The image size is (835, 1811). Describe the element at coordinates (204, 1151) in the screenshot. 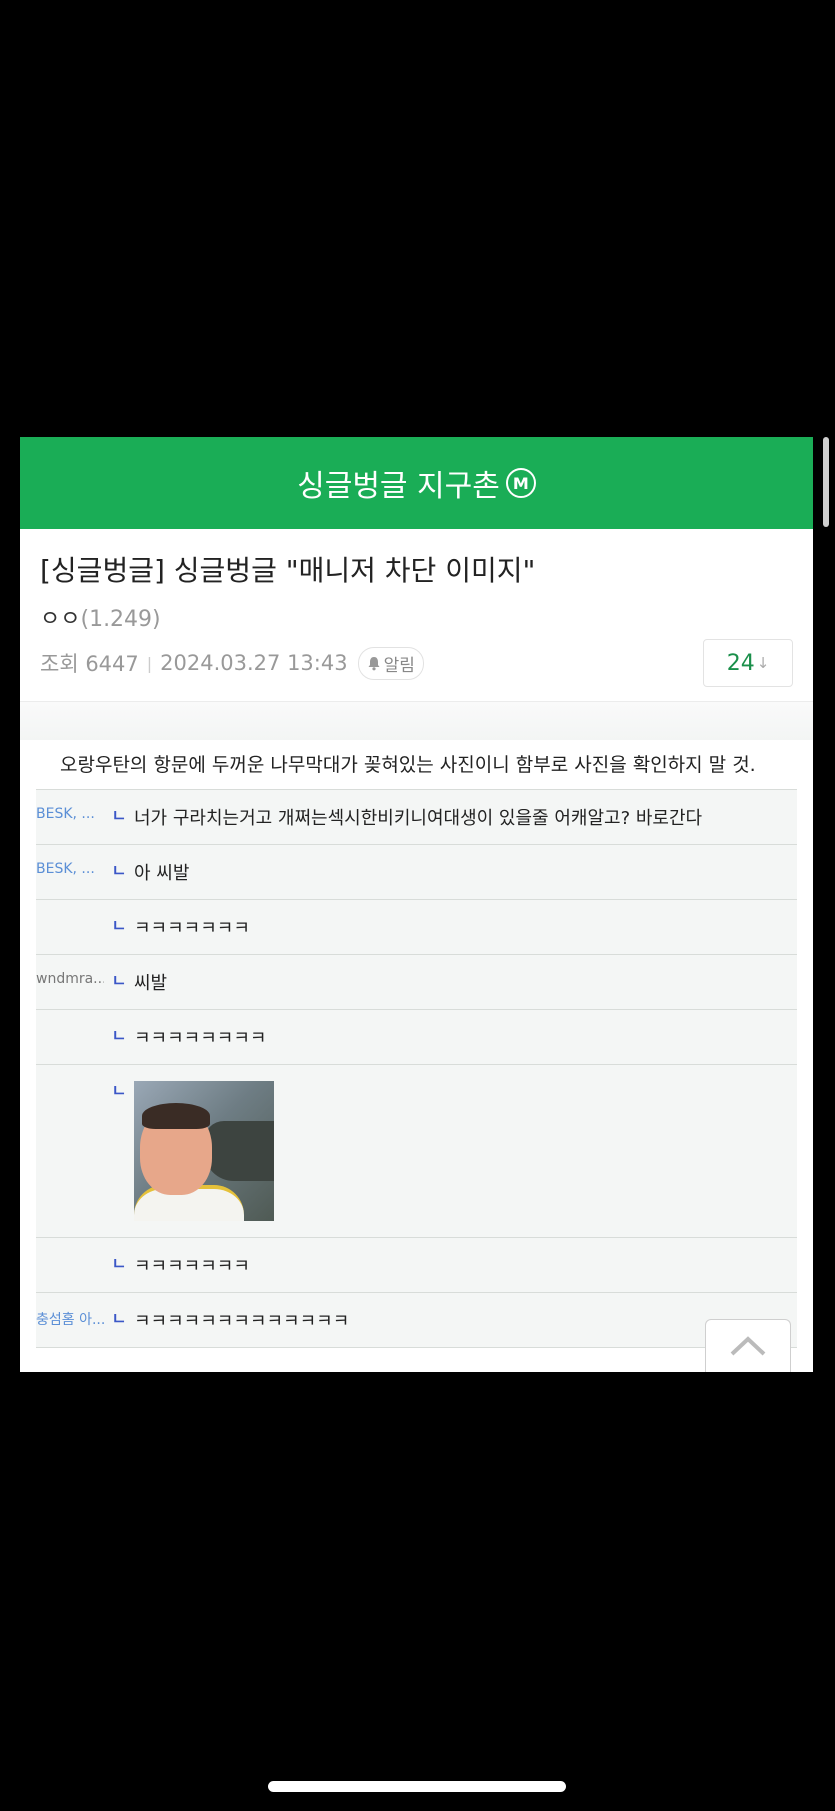

I see `comment-image` at that location.